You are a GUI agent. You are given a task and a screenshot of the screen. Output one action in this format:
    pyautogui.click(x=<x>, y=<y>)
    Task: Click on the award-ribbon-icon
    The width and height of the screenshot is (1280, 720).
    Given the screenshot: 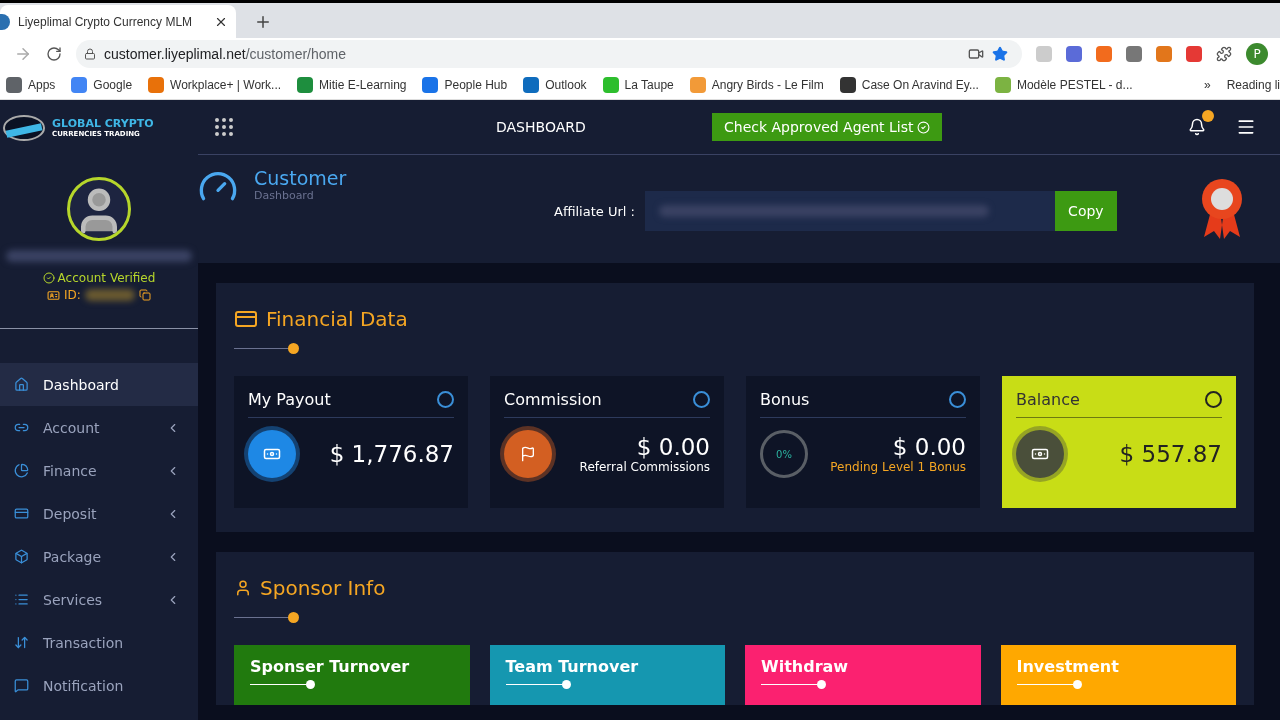 What is the action you would take?
    pyautogui.click(x=1222, y=208)
    